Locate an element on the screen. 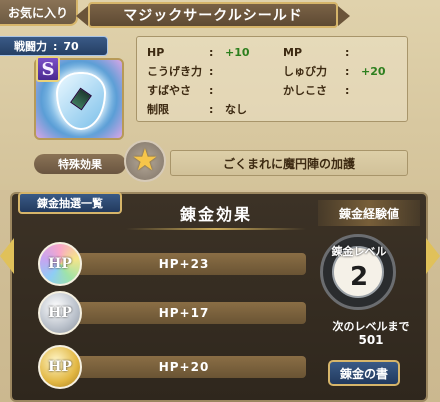 This screenshot has width=440, height=402. stat-row-speed: すばやさ : is located at coordinates (186, 90).